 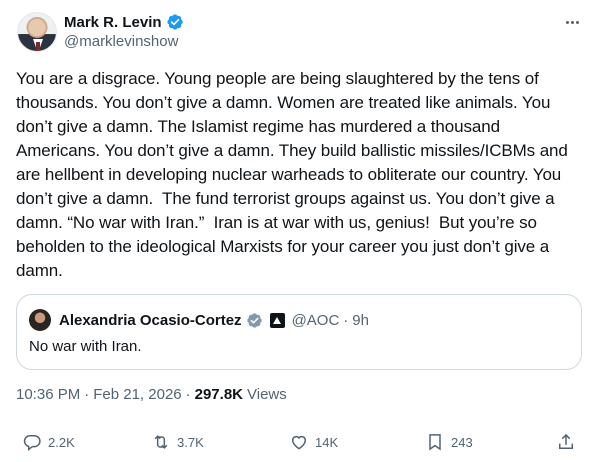 I want to click on quoted-author-avatar, so click(x=40, y=320).